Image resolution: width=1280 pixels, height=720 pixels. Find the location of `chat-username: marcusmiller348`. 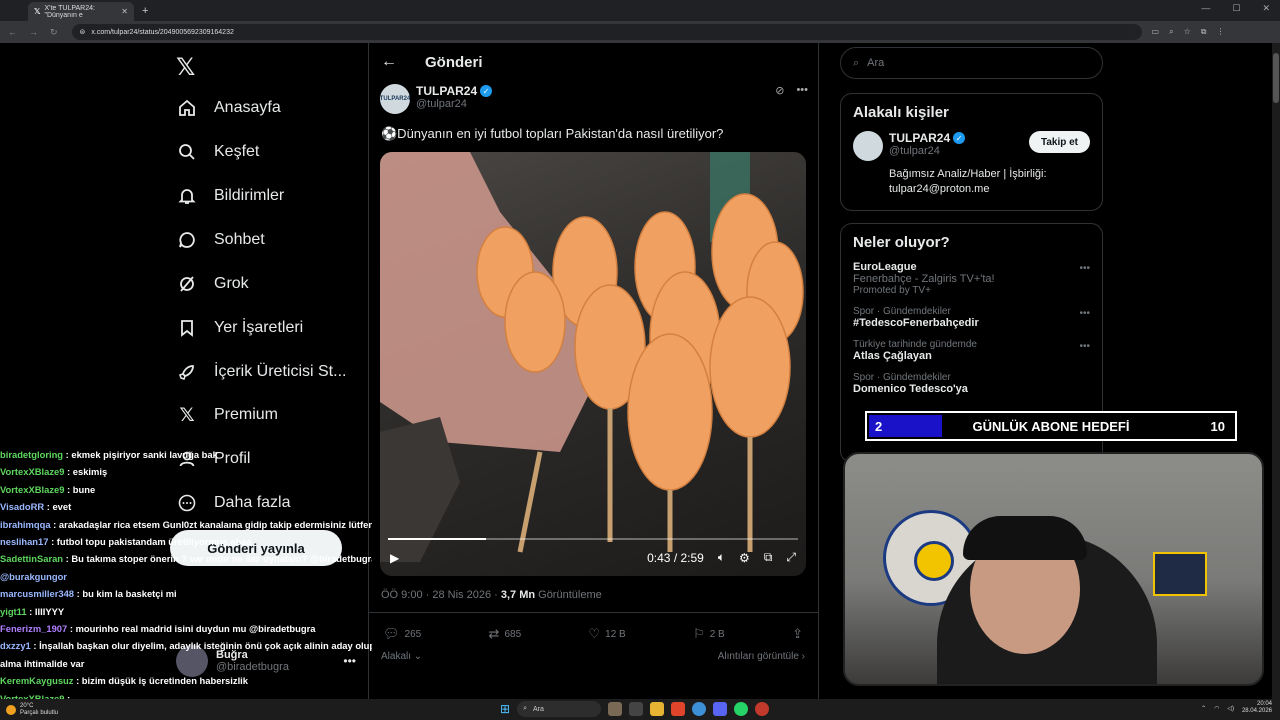

chat-username: marcusmiller348 is located at coordinates (37, 593).